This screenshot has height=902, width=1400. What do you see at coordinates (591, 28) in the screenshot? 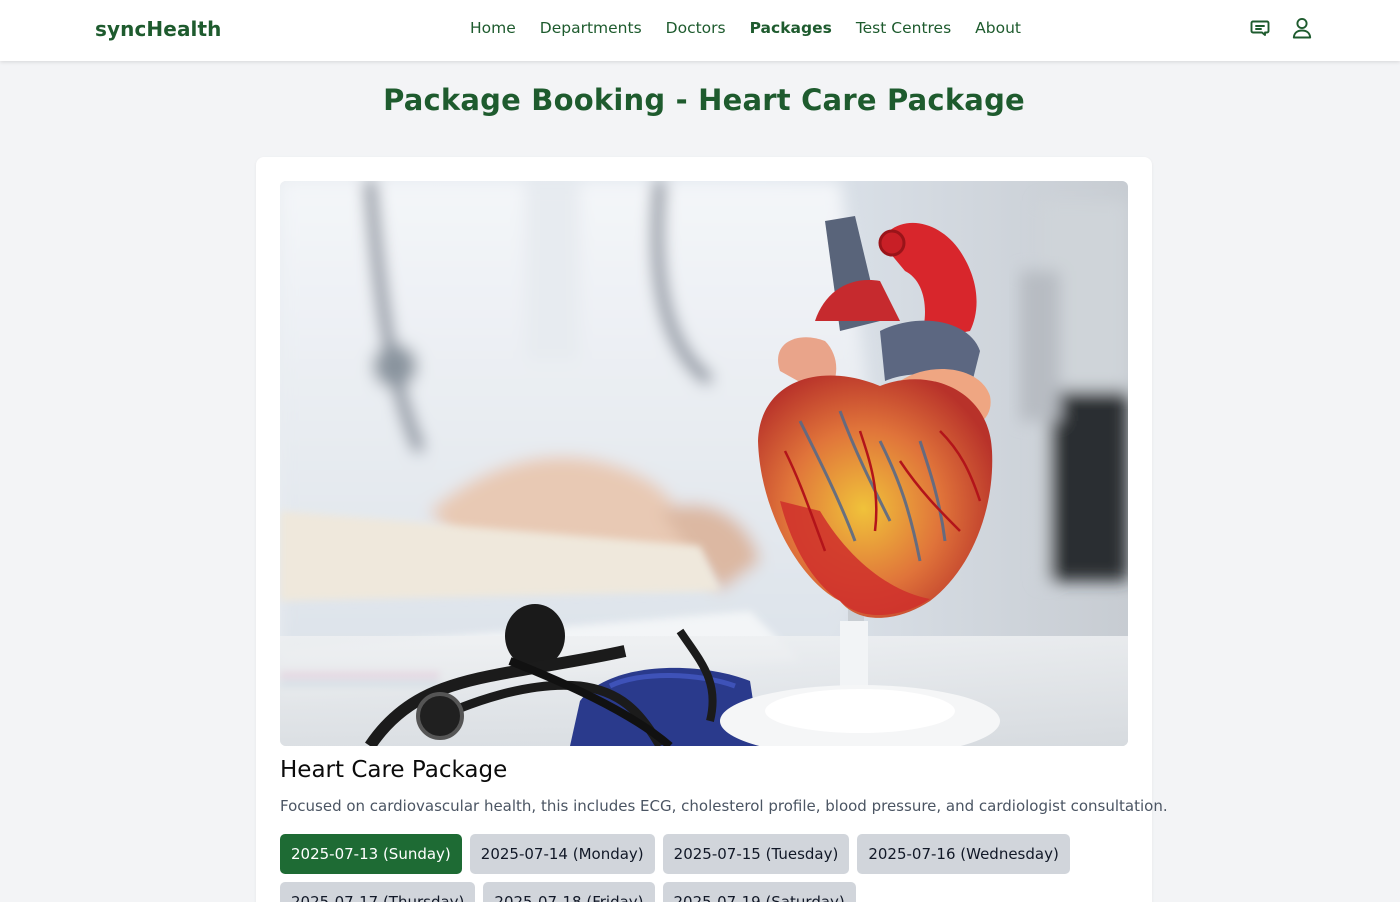
I see `nav-link-departments: Departments` at bounding box center [591, 28].